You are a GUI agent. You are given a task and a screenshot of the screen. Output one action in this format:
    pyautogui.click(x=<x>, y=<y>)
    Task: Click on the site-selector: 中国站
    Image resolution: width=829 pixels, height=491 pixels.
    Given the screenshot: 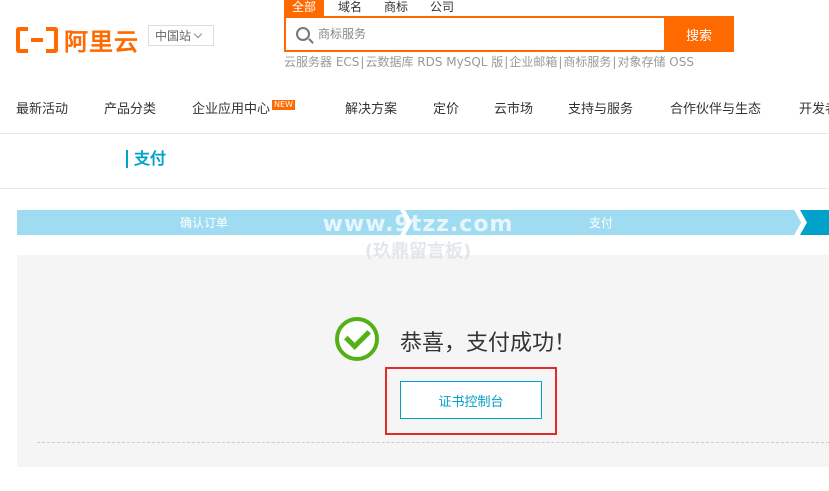 What is the action you would take?
    pyautogui.click(x=181, y=35)
    